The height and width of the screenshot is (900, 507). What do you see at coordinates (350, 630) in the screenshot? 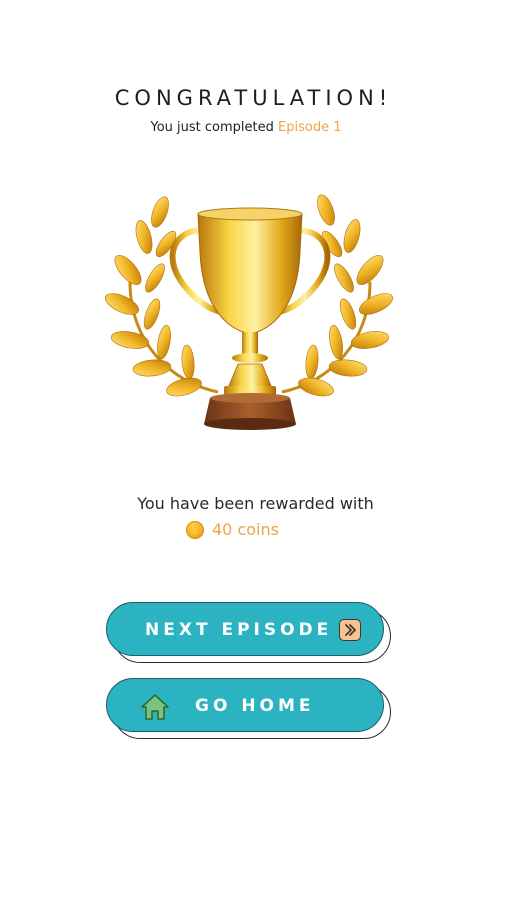
I see `arrow-right-icon` at bounding box center [350, 630].